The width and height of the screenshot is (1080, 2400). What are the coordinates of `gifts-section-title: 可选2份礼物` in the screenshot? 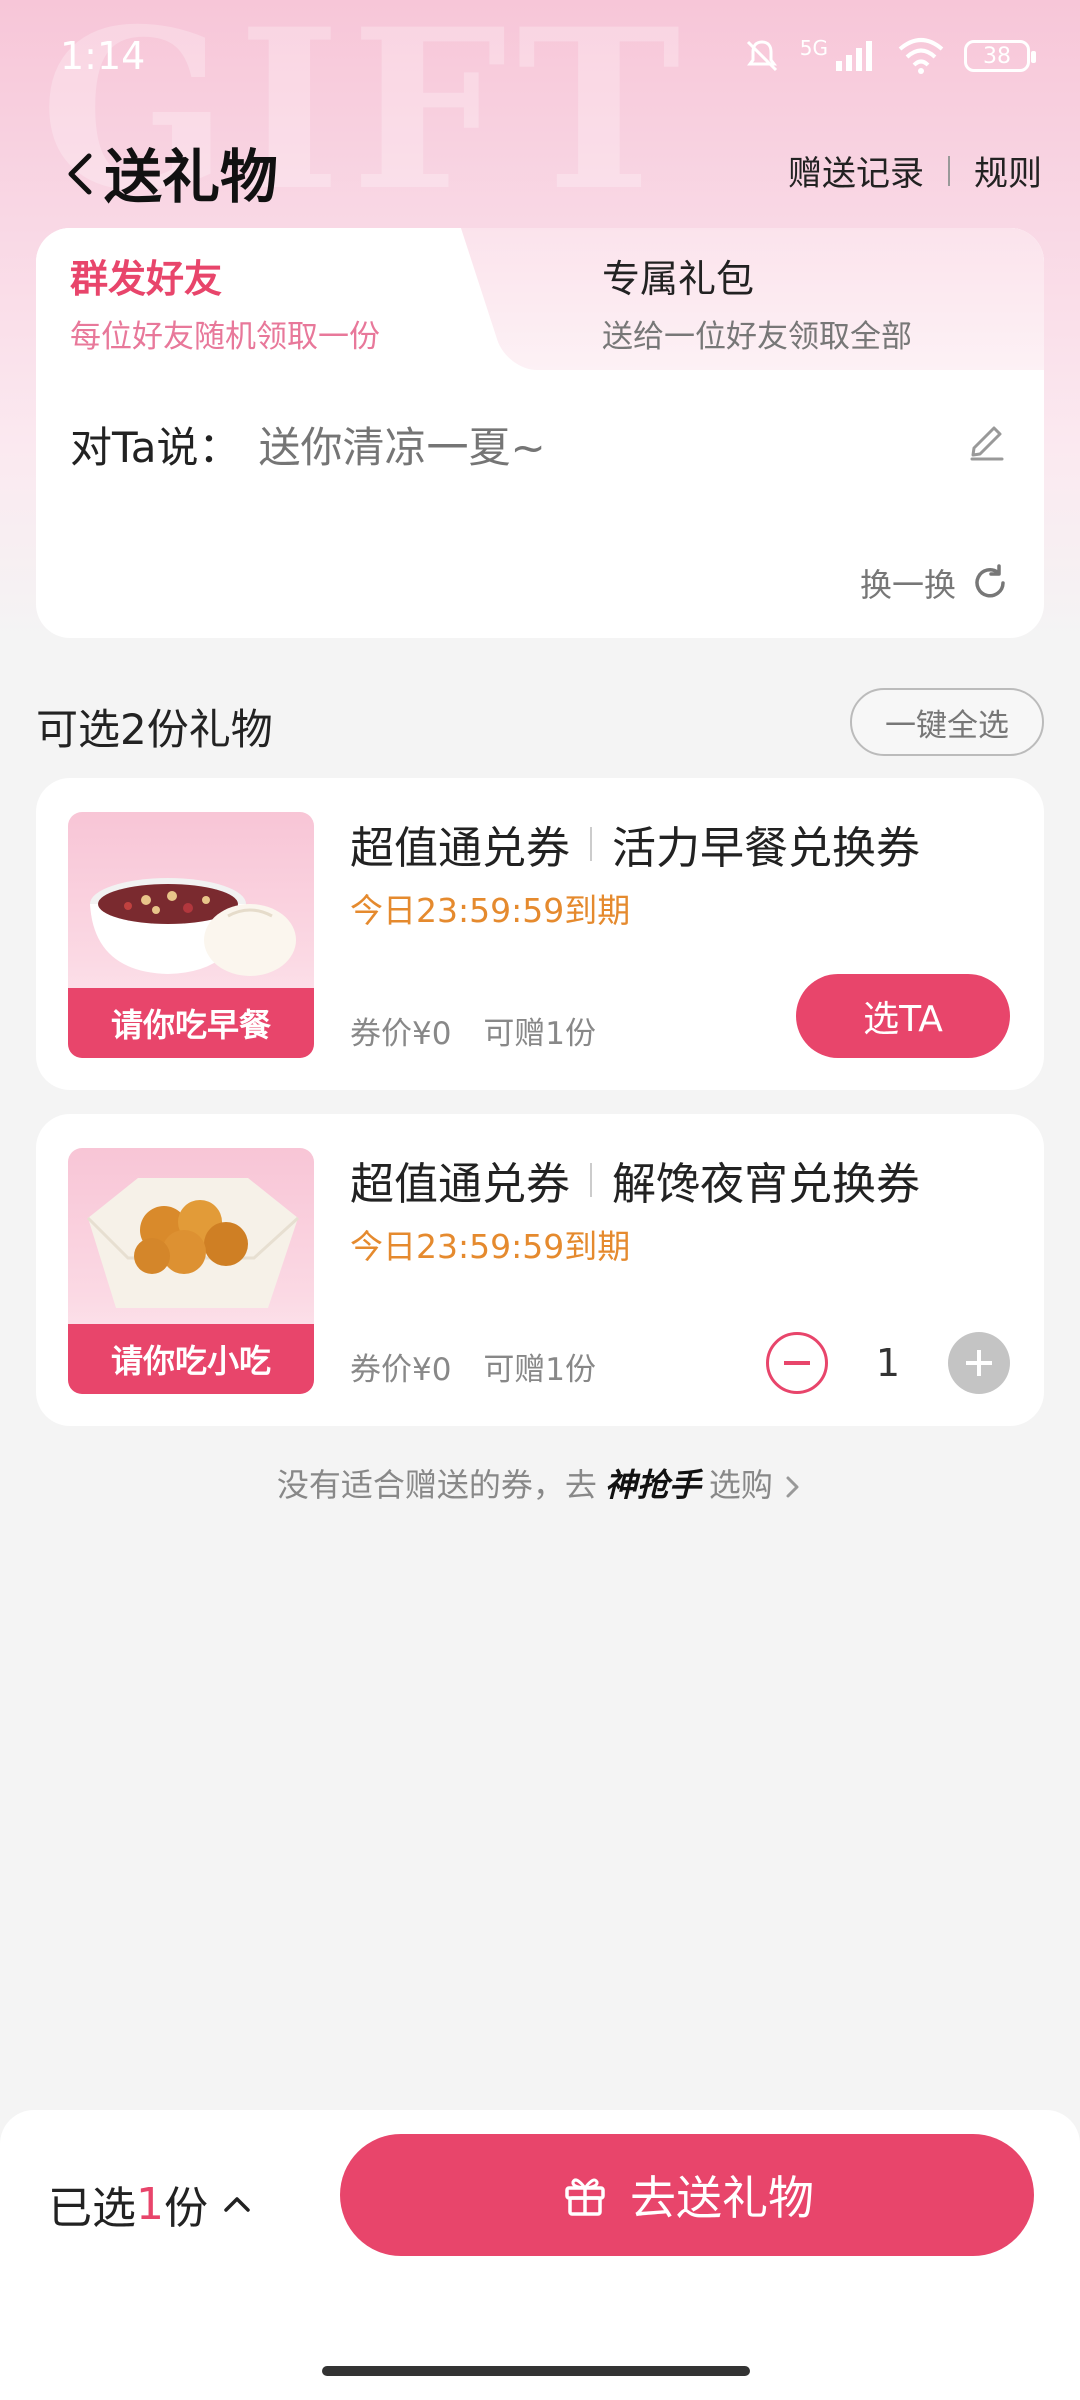 It's located at (154, 729).